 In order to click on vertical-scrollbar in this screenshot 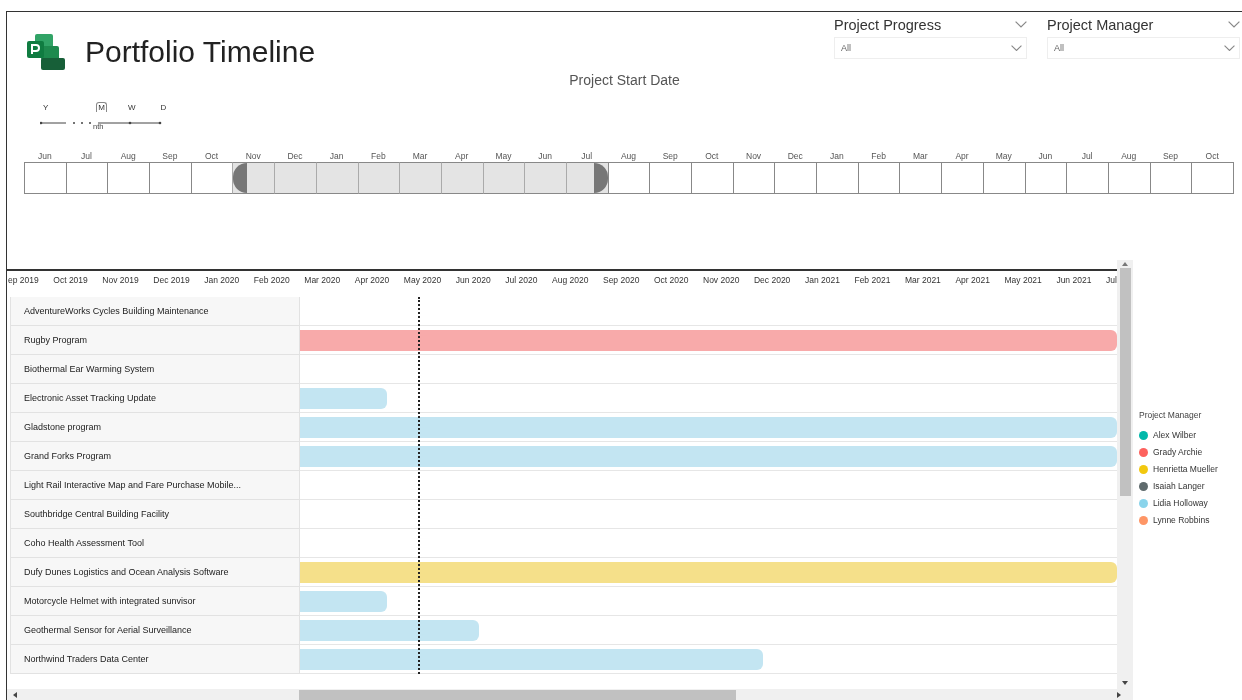, I will do `click(1125, 474)`.